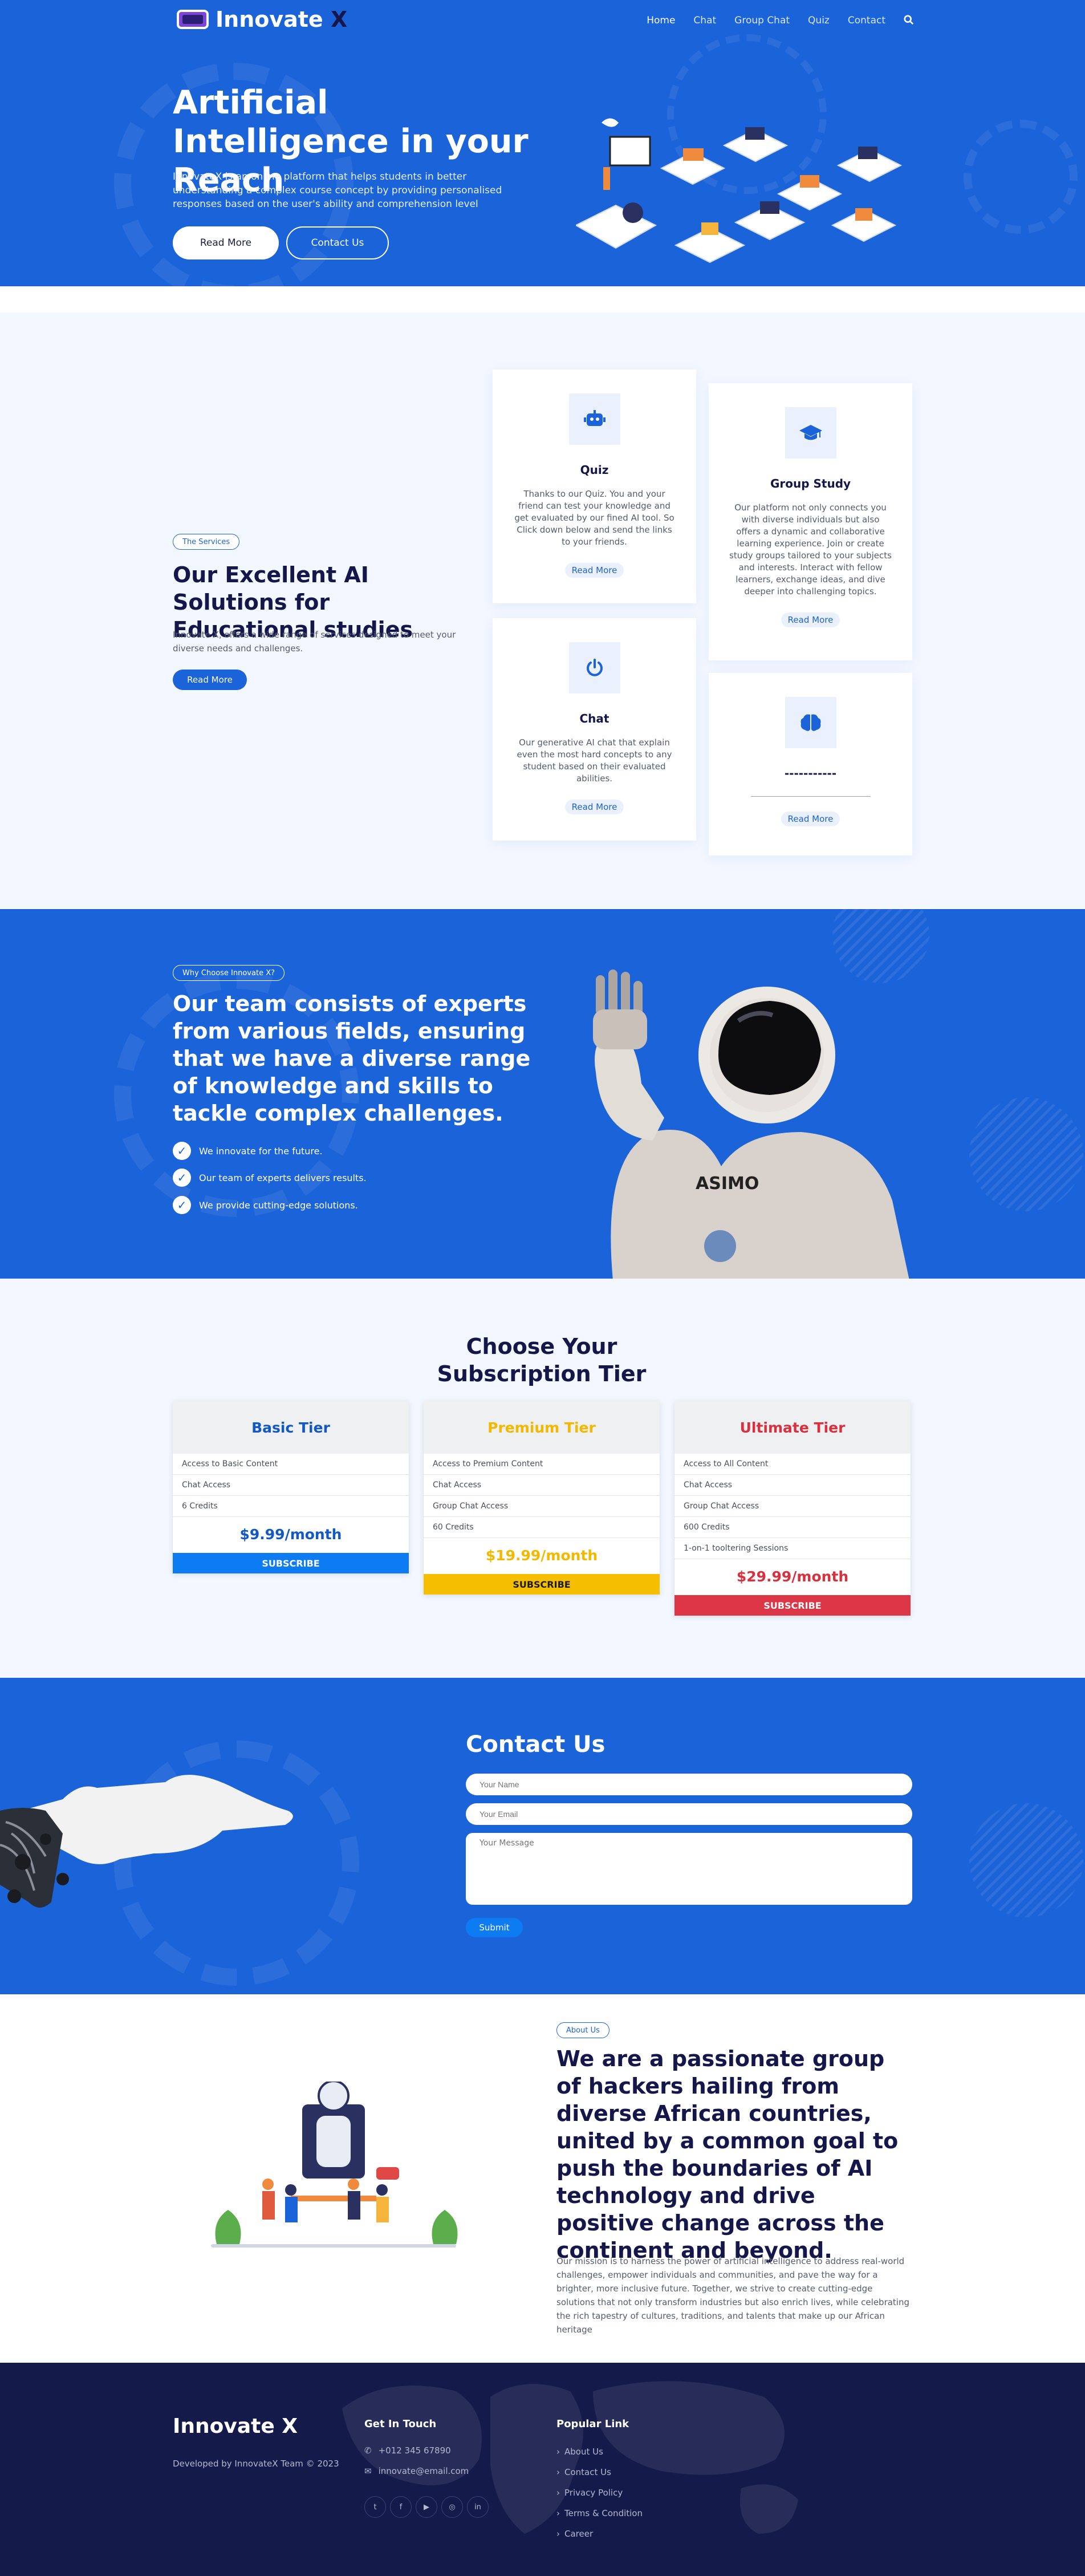  I want to click on decorative-circle, so click(1026, 1860).